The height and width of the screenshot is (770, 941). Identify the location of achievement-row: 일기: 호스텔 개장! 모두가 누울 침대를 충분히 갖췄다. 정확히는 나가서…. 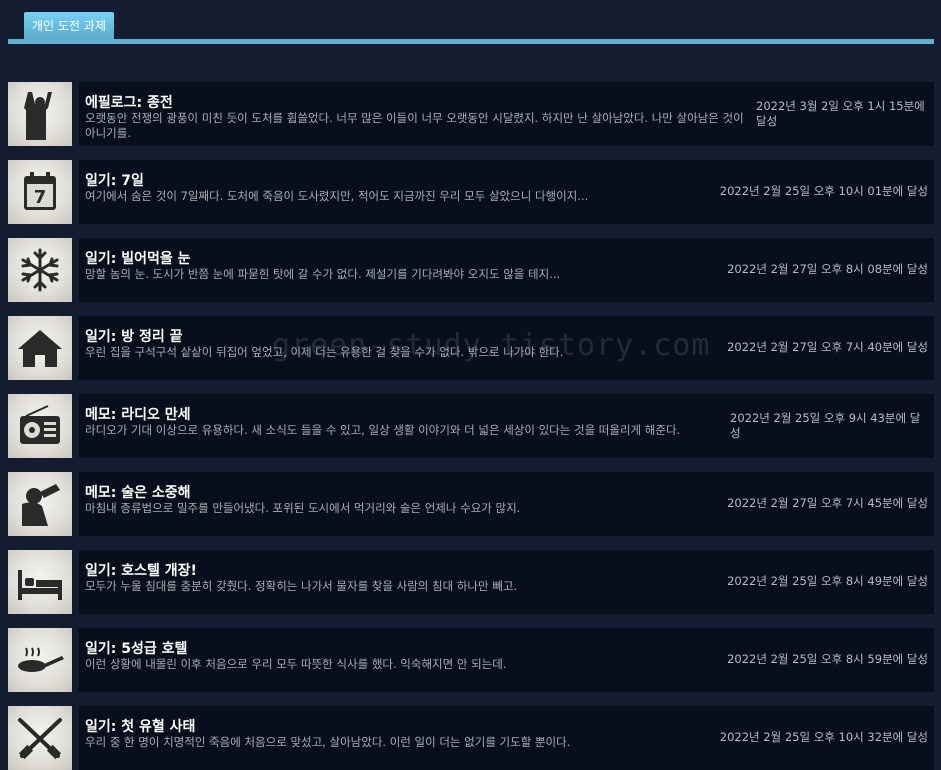
(471, 582).